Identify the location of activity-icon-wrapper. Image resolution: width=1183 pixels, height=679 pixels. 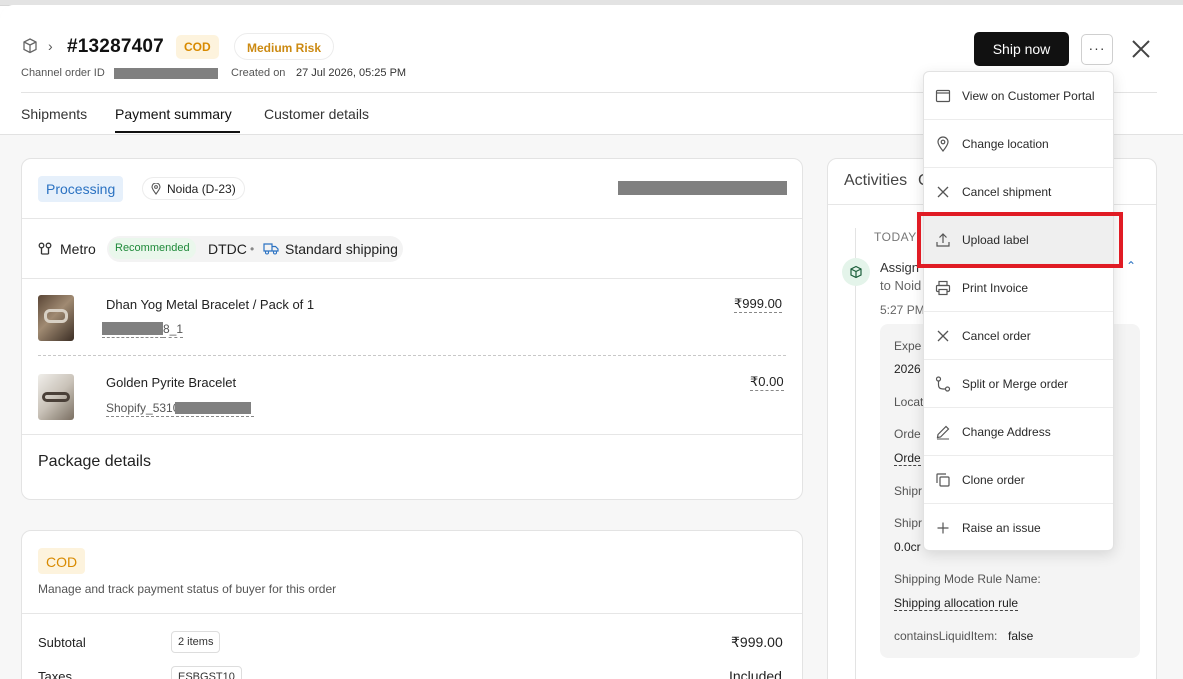
(856, 272).